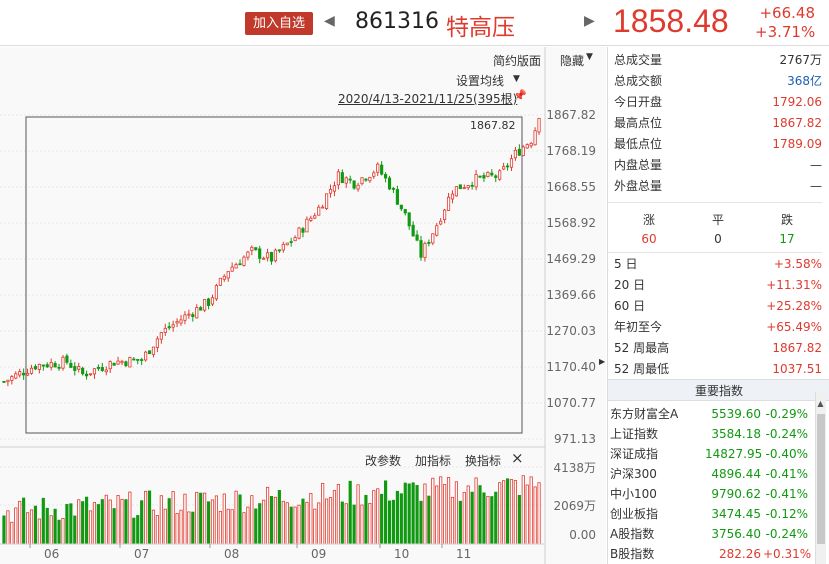 The width and height of the screenshot is (829, 564). What do you see at coordinates (634, 454) in the screenshot?
I see `index-name: 深证成指` at bounding box center [634, 454].